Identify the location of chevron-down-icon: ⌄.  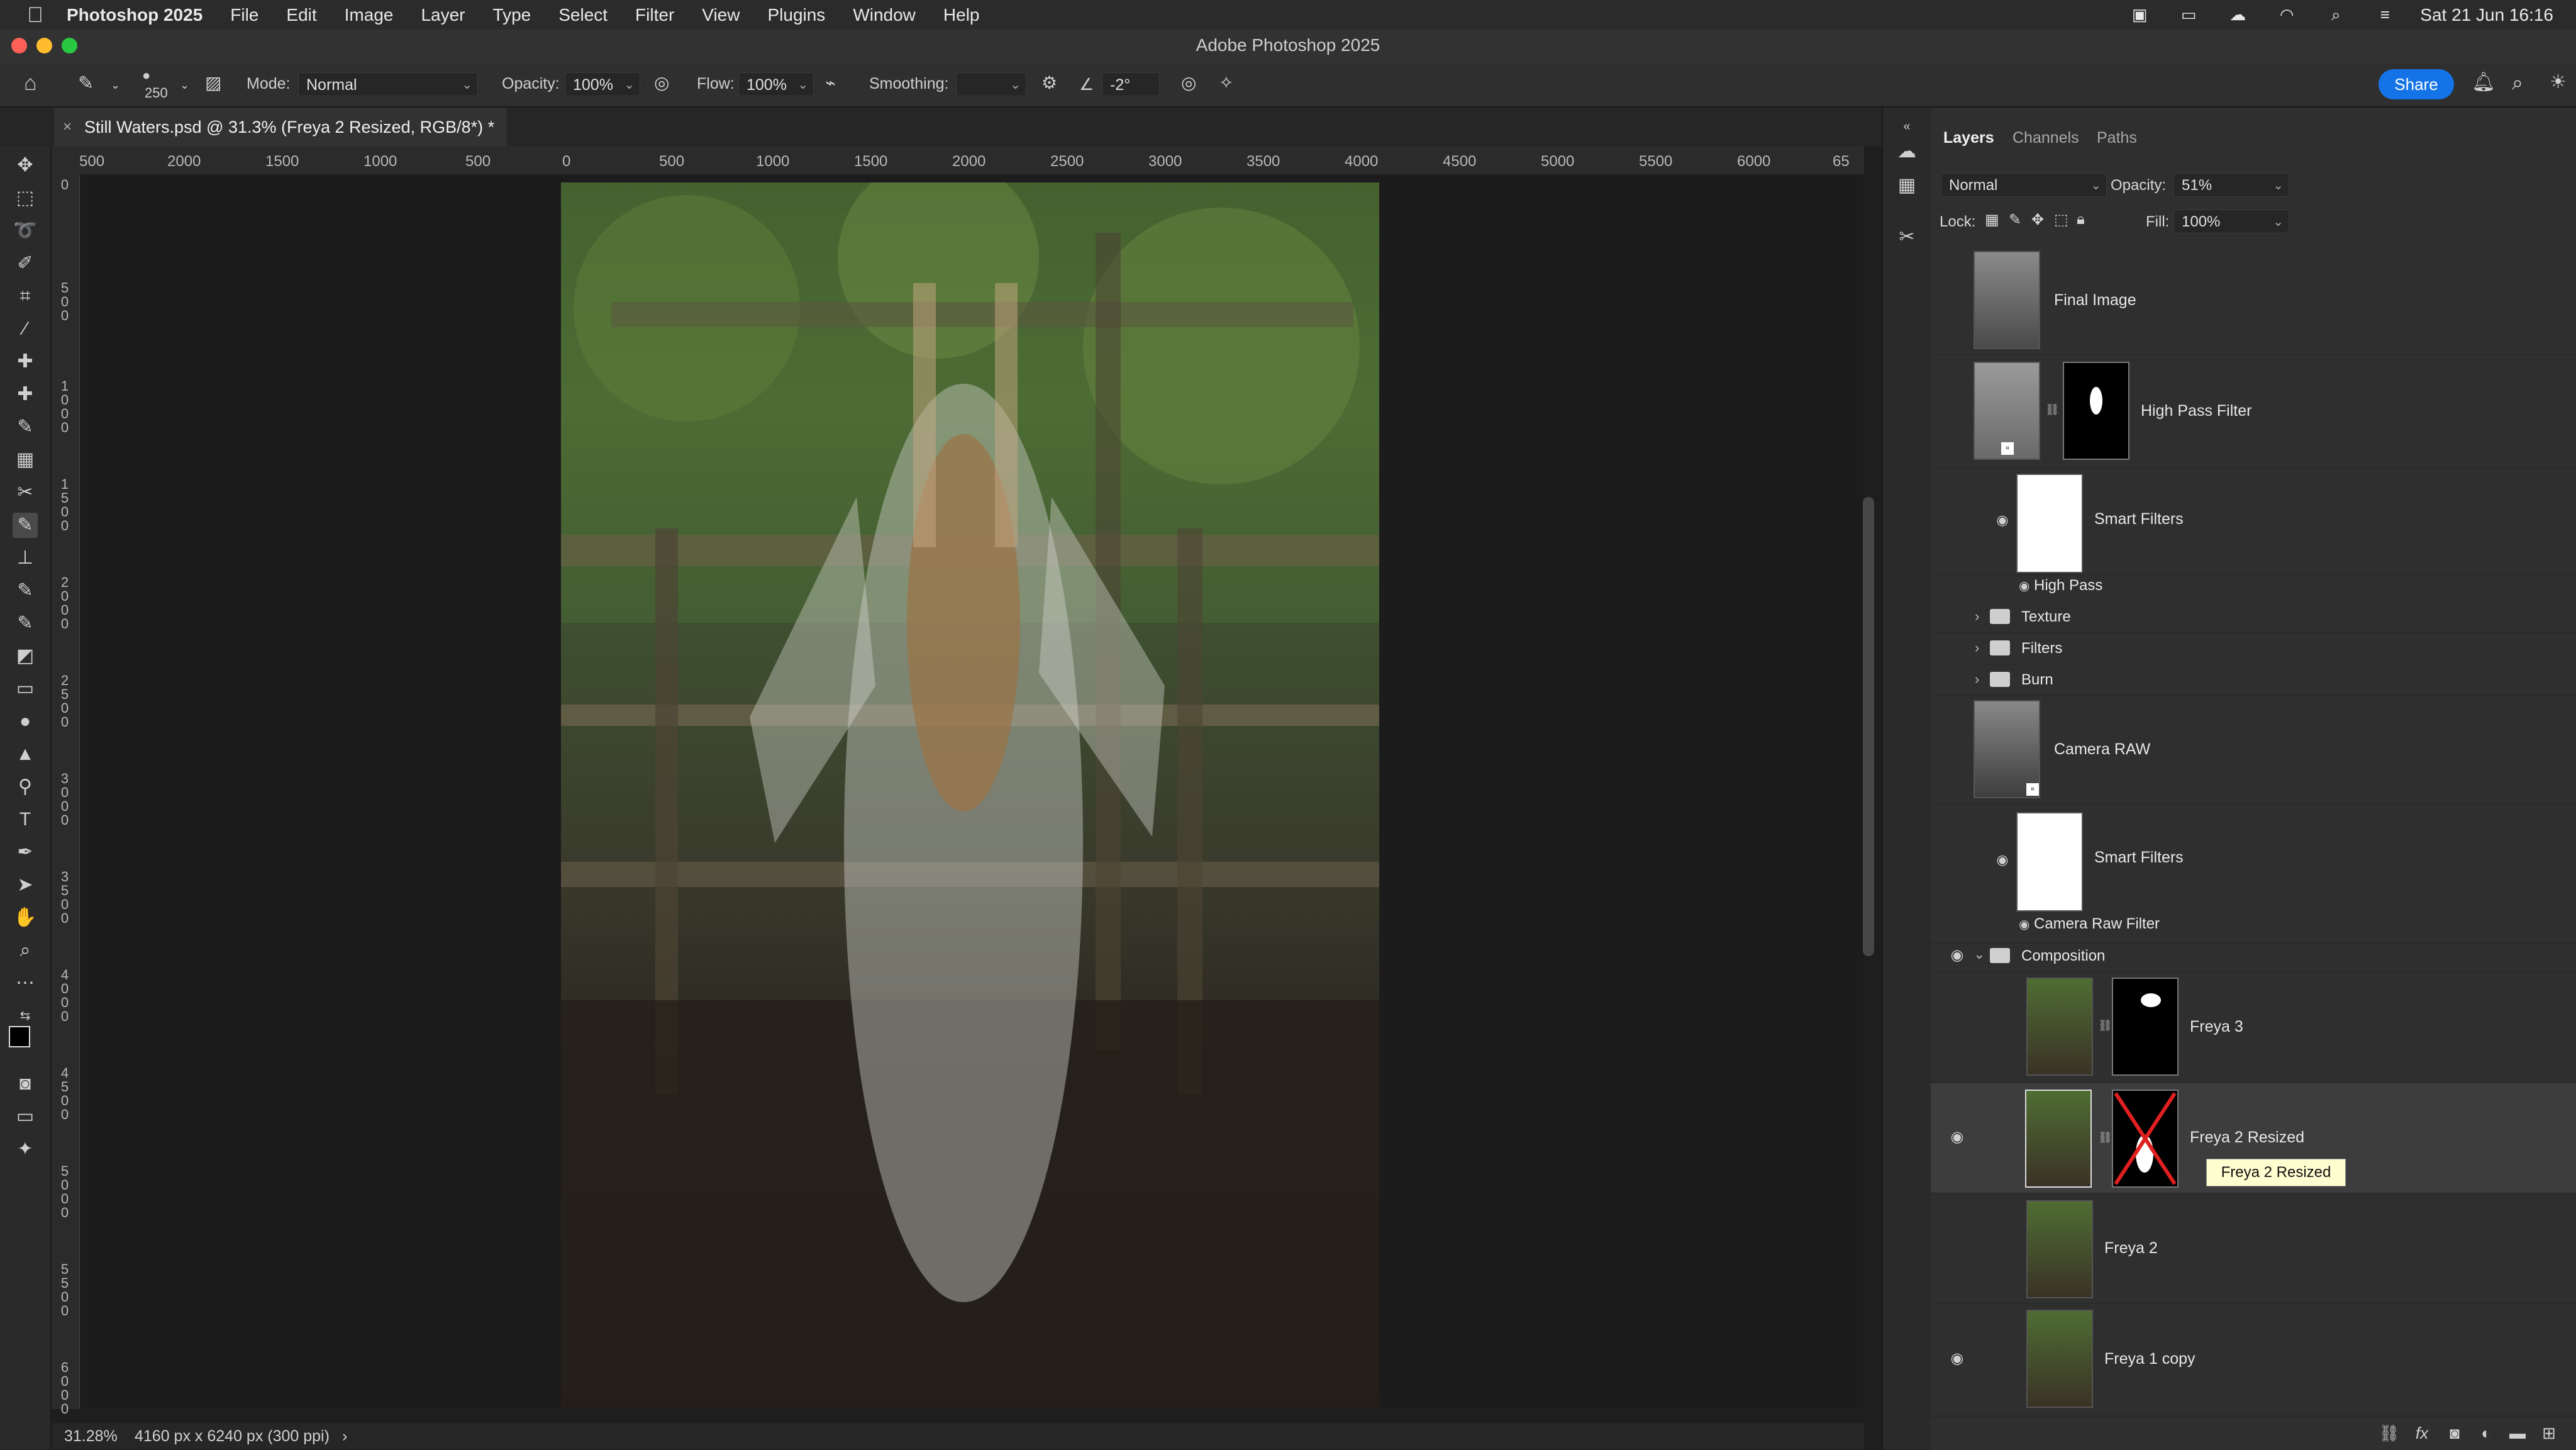
(184, 86).